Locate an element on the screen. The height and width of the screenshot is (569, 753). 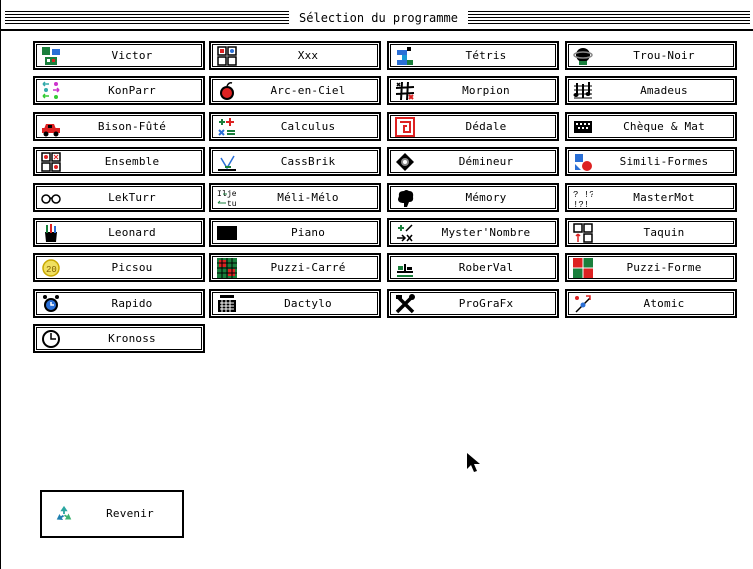
program-button-mastermot: ? !?!?! MasterMot is located at coordinates (651, 197).